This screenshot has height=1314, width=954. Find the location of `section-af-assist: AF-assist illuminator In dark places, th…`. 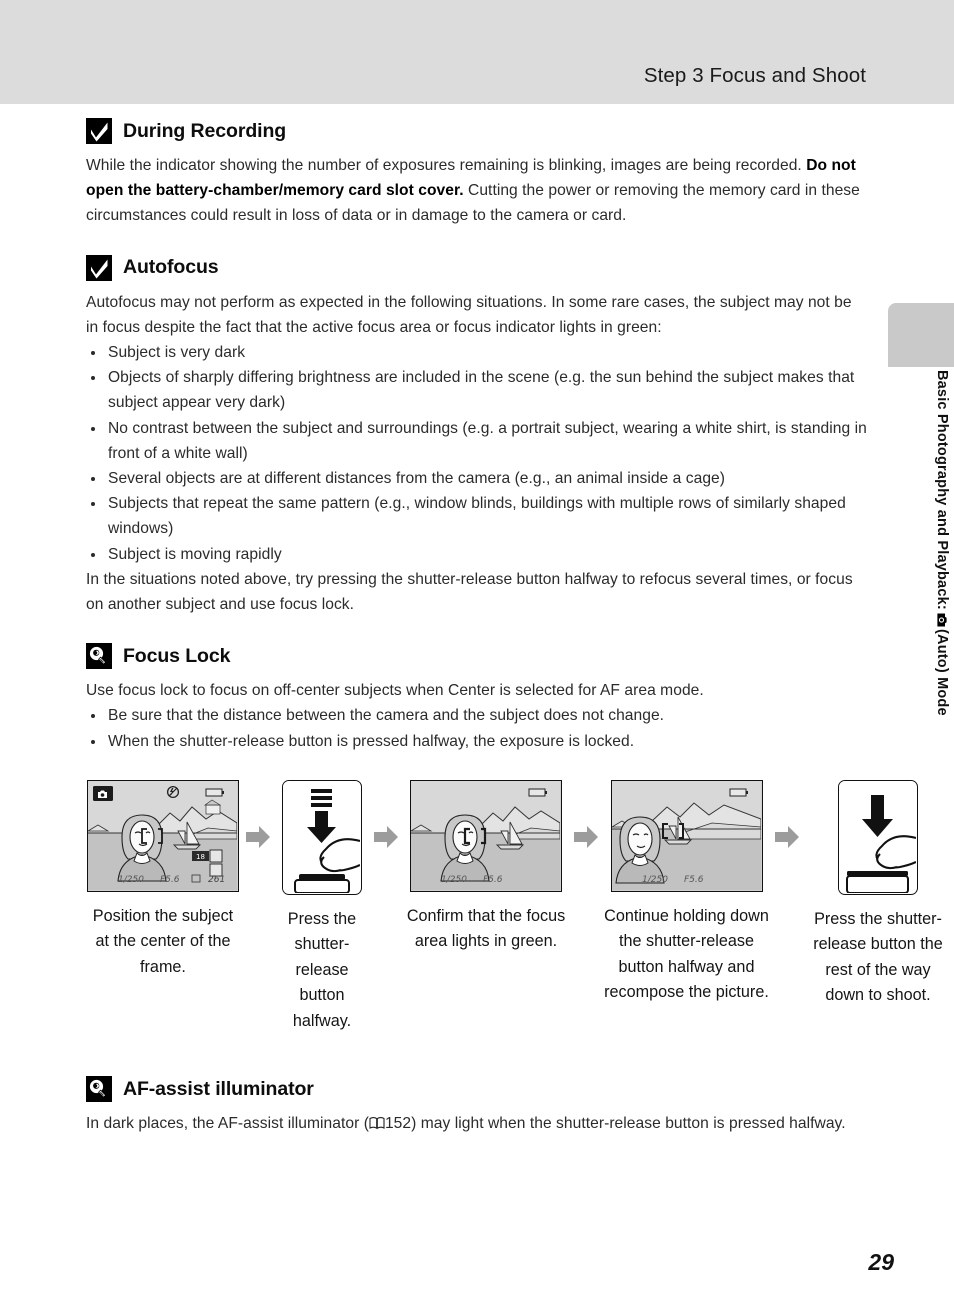

section-af-assist: AF-assist illuminator In dark places, th… is located at coordinates (477, 1107).